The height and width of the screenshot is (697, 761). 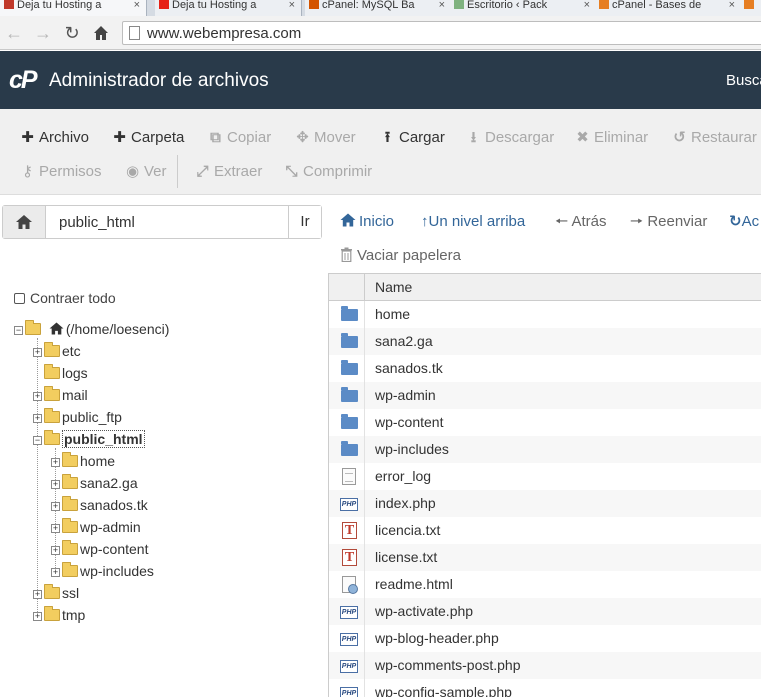 What do you see at coordinates (103, 439) in the screenshot?
I see `tree-item-label: public_html` at bounding box center [103, 439].